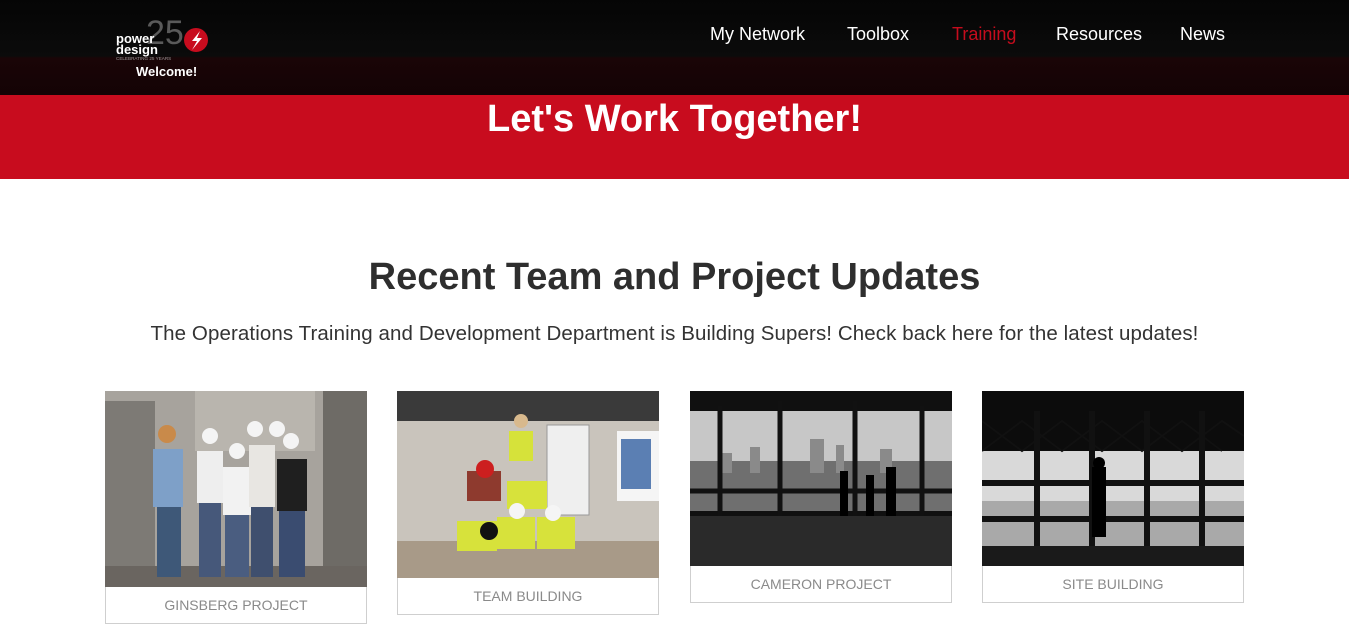 The width and height of the screenshot is (1349, 626). What do you see at coordinates (674, 277) in the screenshot?
I see `section-title: Recent Team and Project Updates` at bounding box center [674, 277].